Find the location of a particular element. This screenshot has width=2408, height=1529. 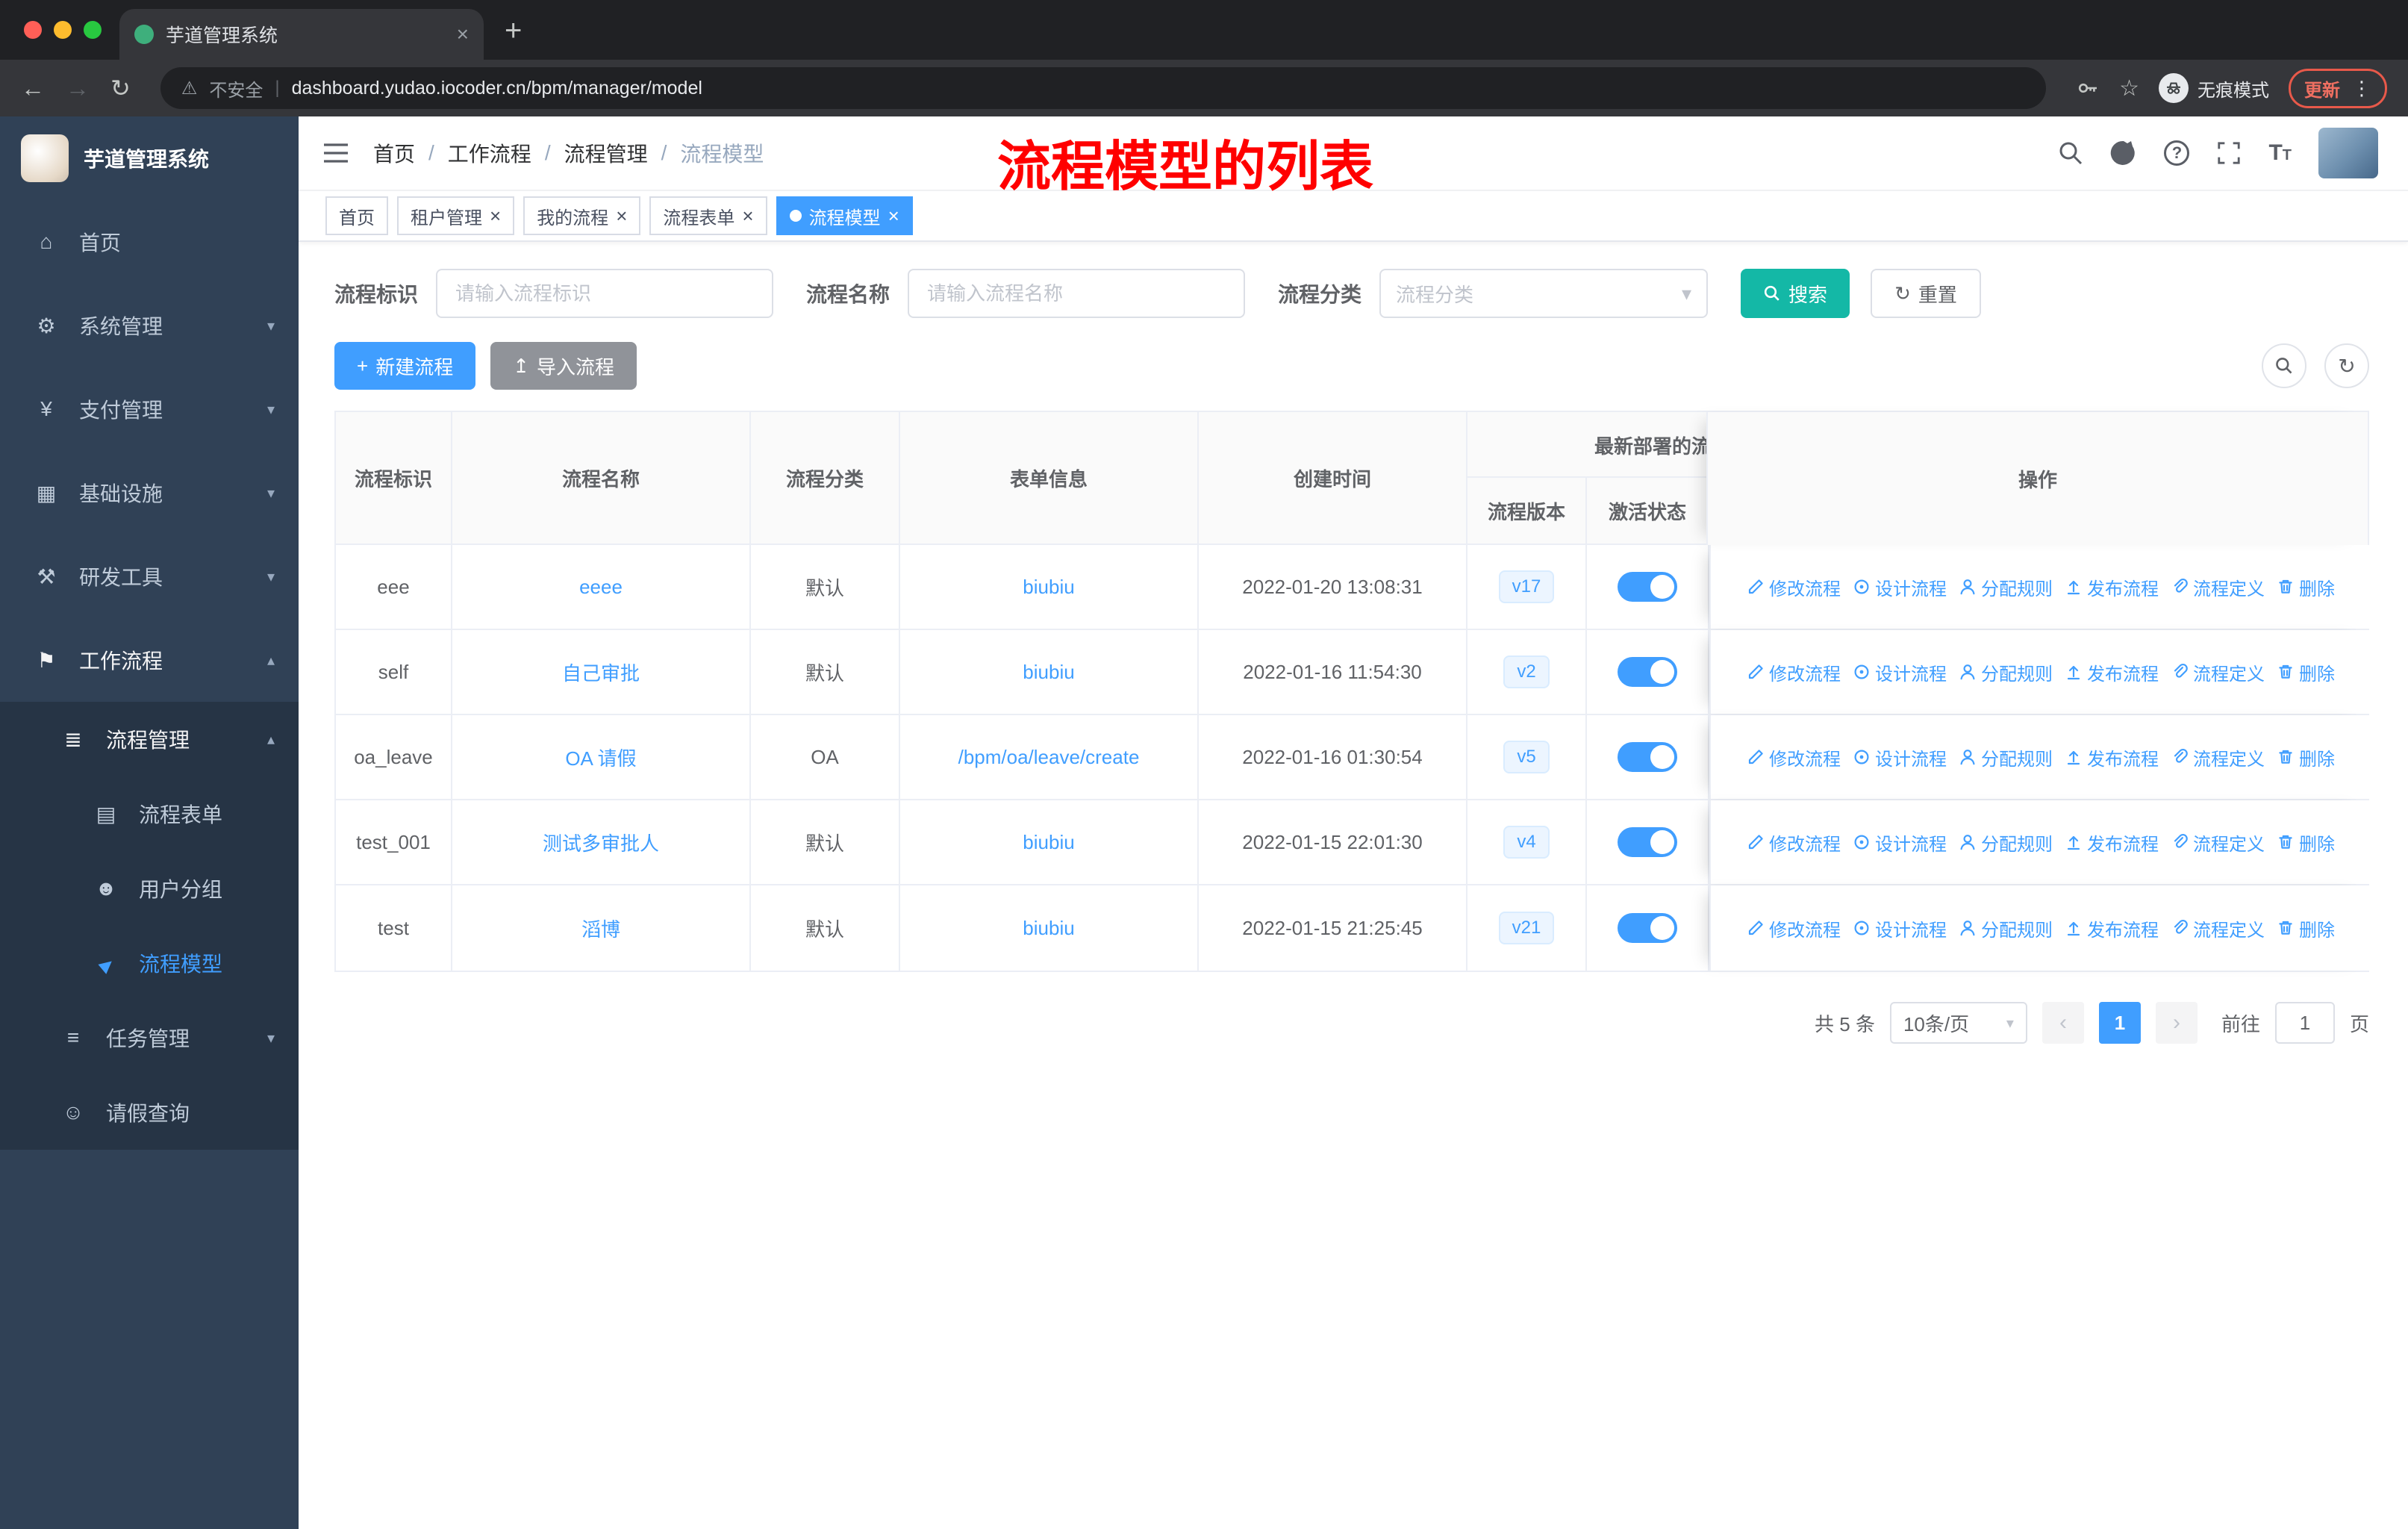

user-avatar is located at coordinates (2348, 153).